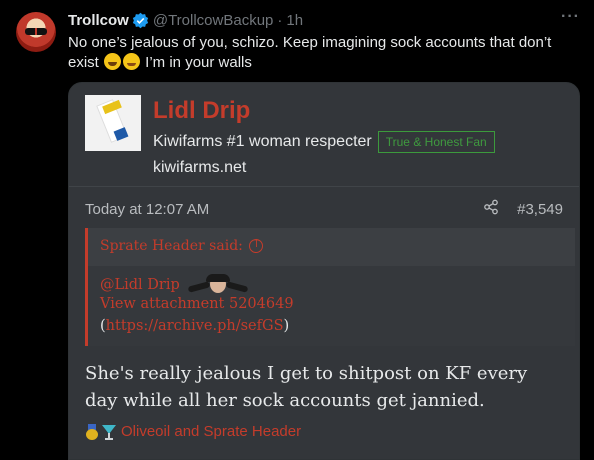 The image size is (594, 460). I want to click on quote-header: Sprate Header said:, so click(181, 245).